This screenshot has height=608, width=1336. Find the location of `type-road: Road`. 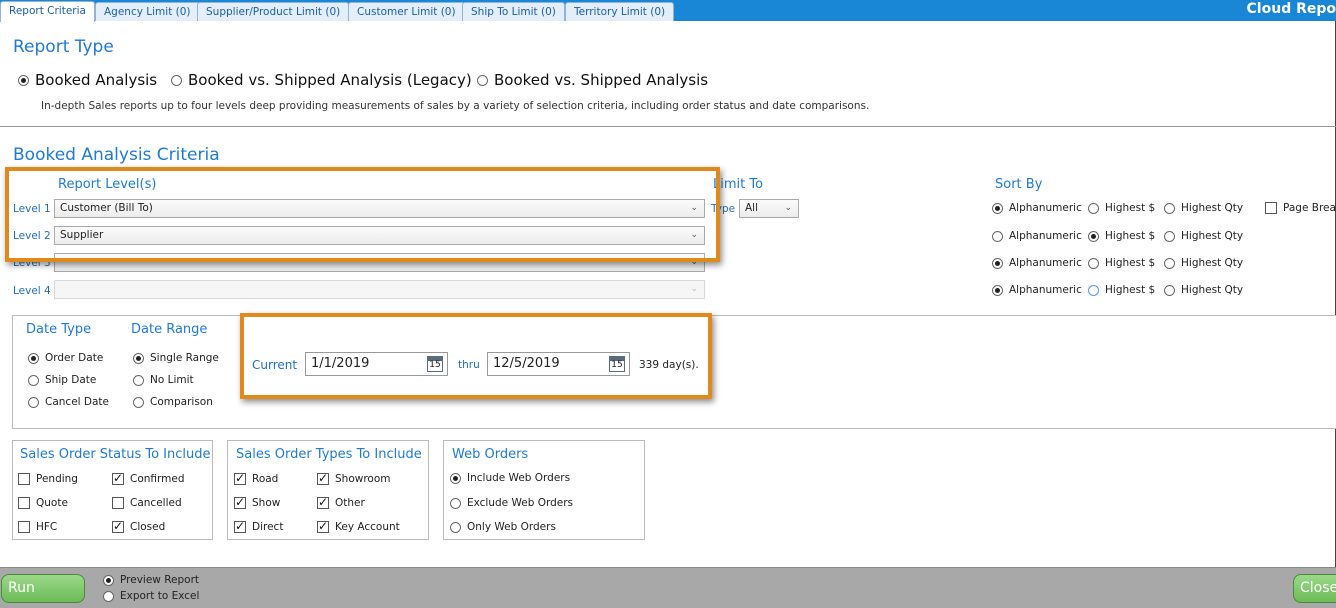

type-road: Road is located at coordinates (256, 478).